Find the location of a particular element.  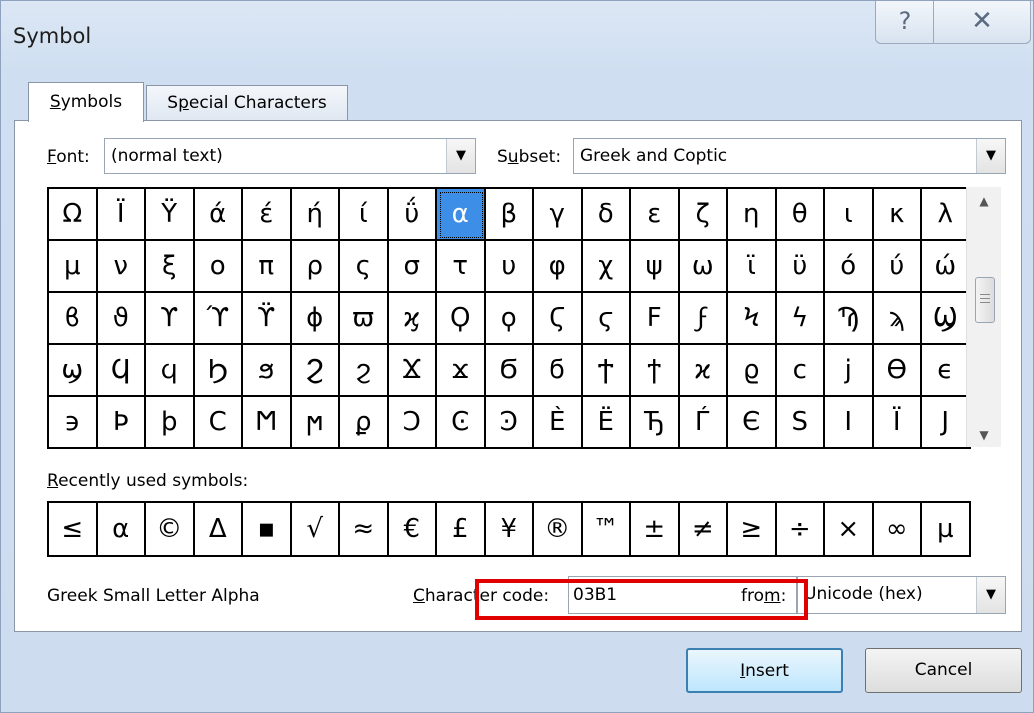

symbol-cell: Ϩ is located at coordinates (315, 371).